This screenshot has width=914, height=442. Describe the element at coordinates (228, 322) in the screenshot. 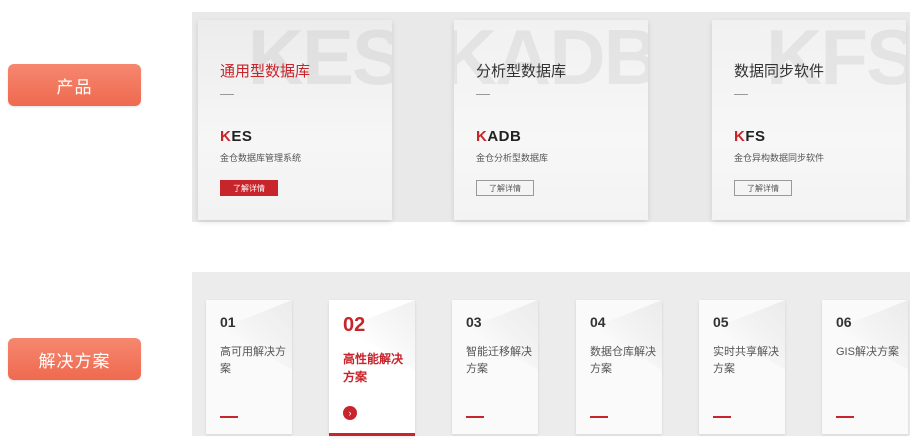

I see `solution-number: 01` at that location.